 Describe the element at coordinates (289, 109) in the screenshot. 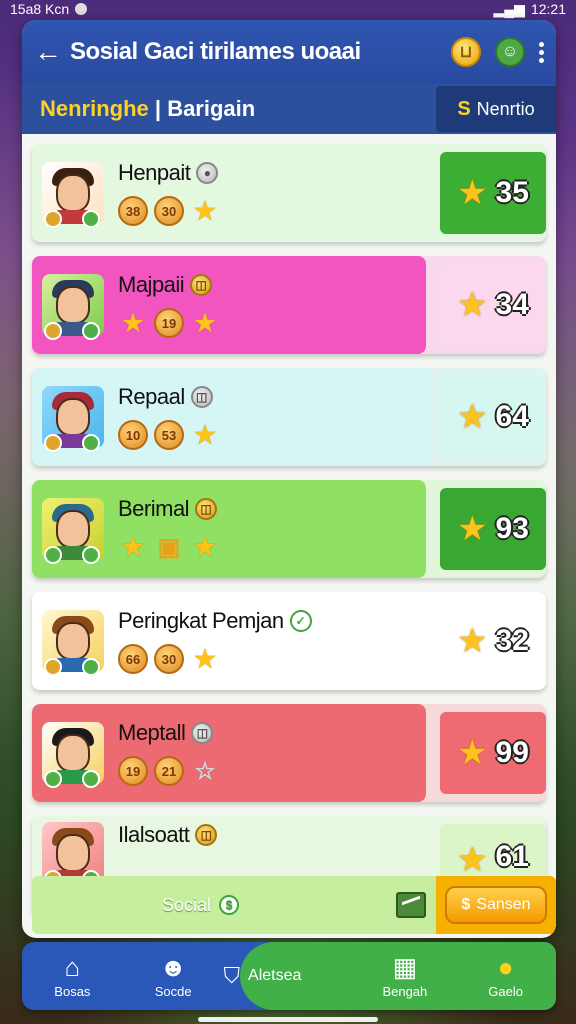

I see `subheader: Nenringhe | Barigain S Nenrtio` at that location.